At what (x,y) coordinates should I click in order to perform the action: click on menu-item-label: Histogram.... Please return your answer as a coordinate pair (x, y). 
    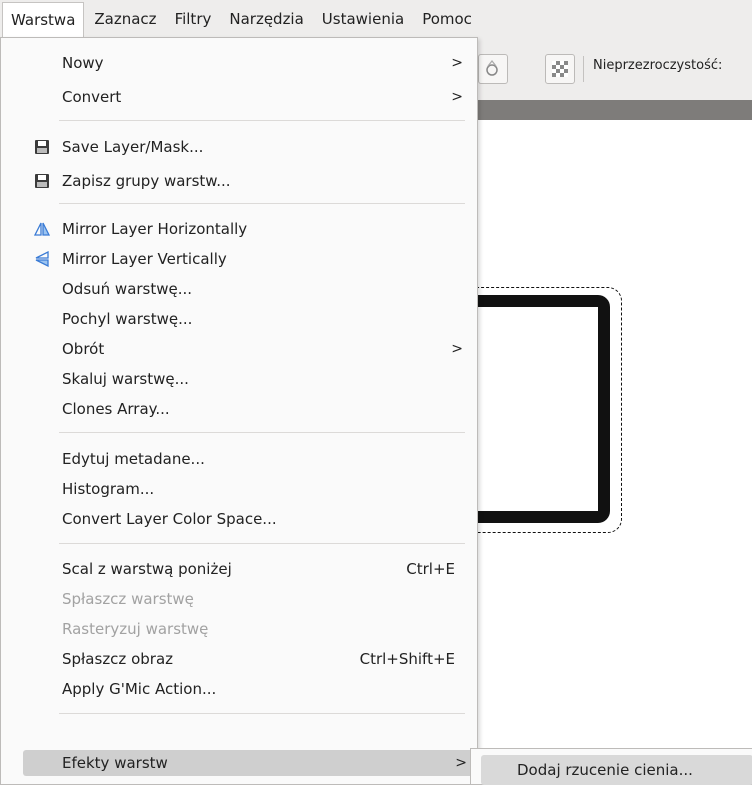
    Looking at the image, I should click on (108, 489).